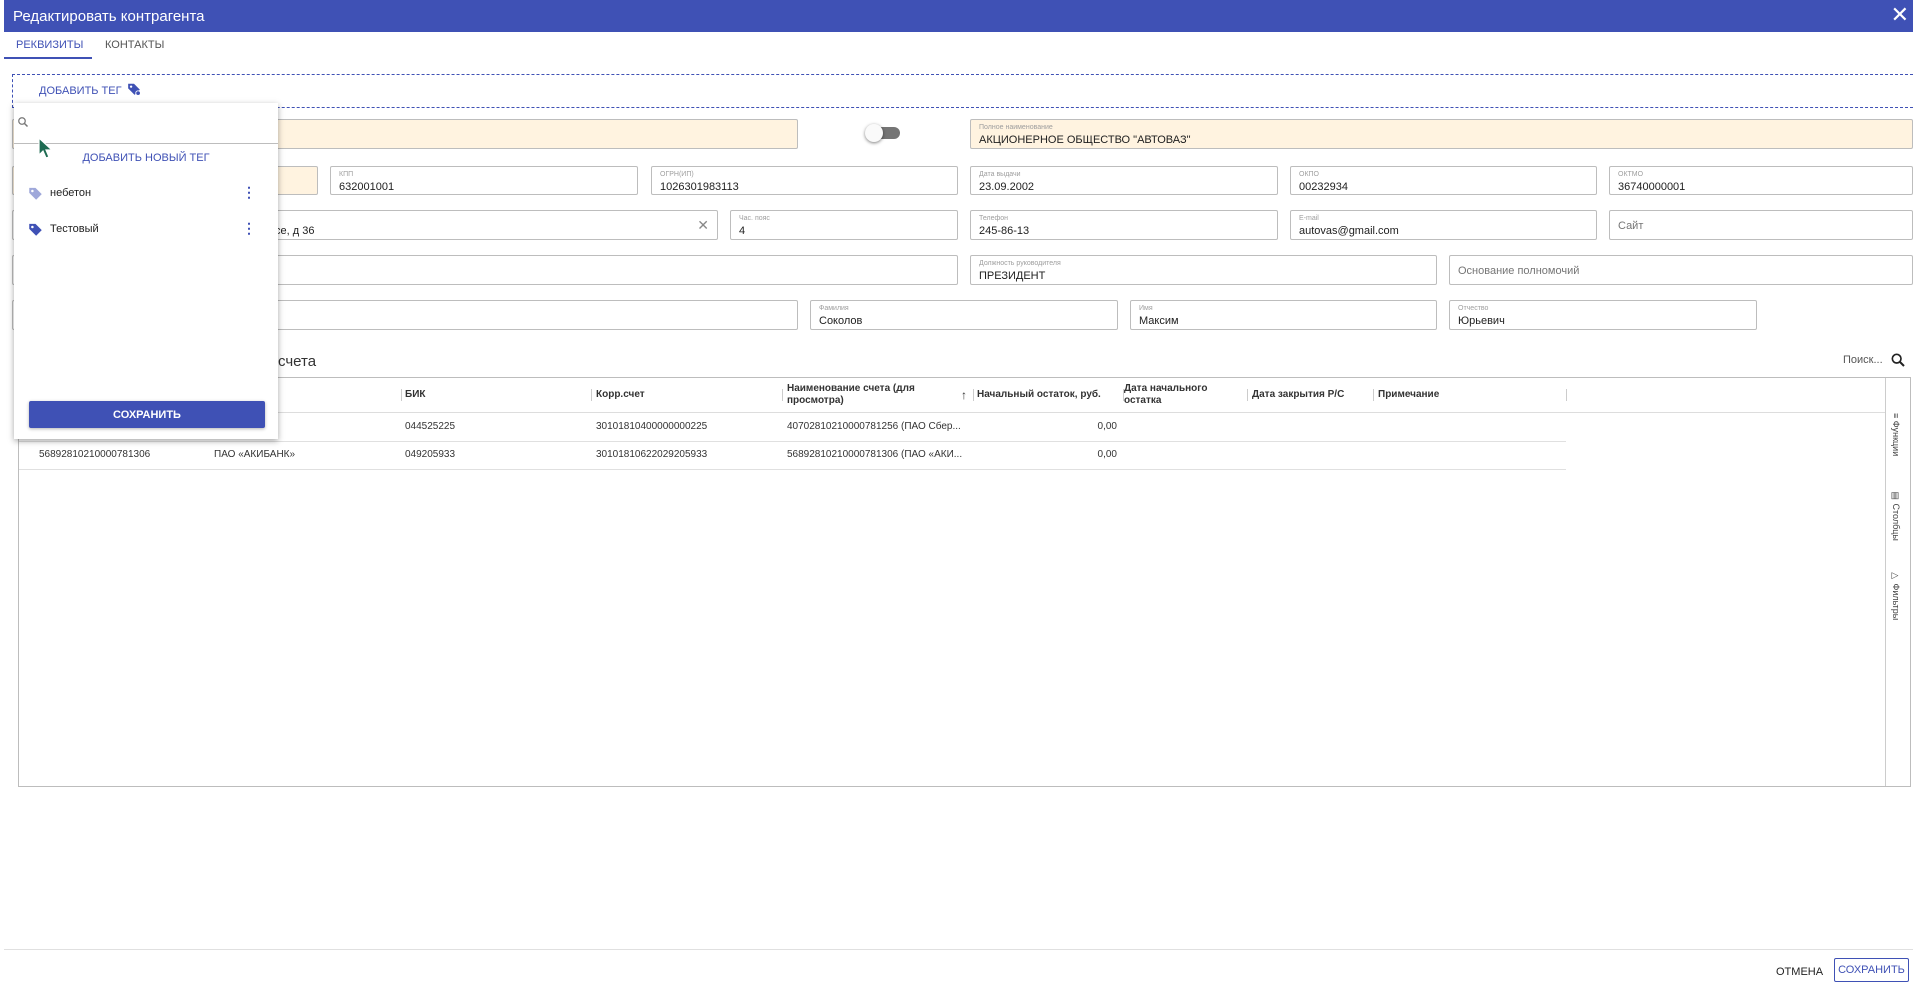  Describe the element at coordinates (620, 395) in the screenshot. I see `column-header-corr: Корр.счет` at that location.